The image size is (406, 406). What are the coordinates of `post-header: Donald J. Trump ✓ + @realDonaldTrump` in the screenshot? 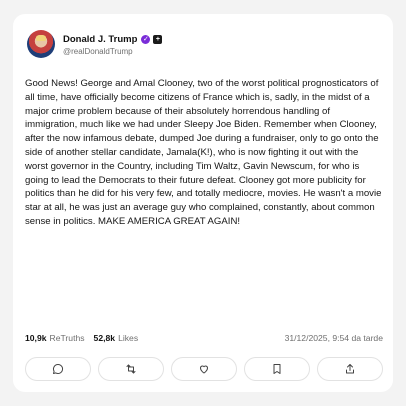 It's located at (95, 44).